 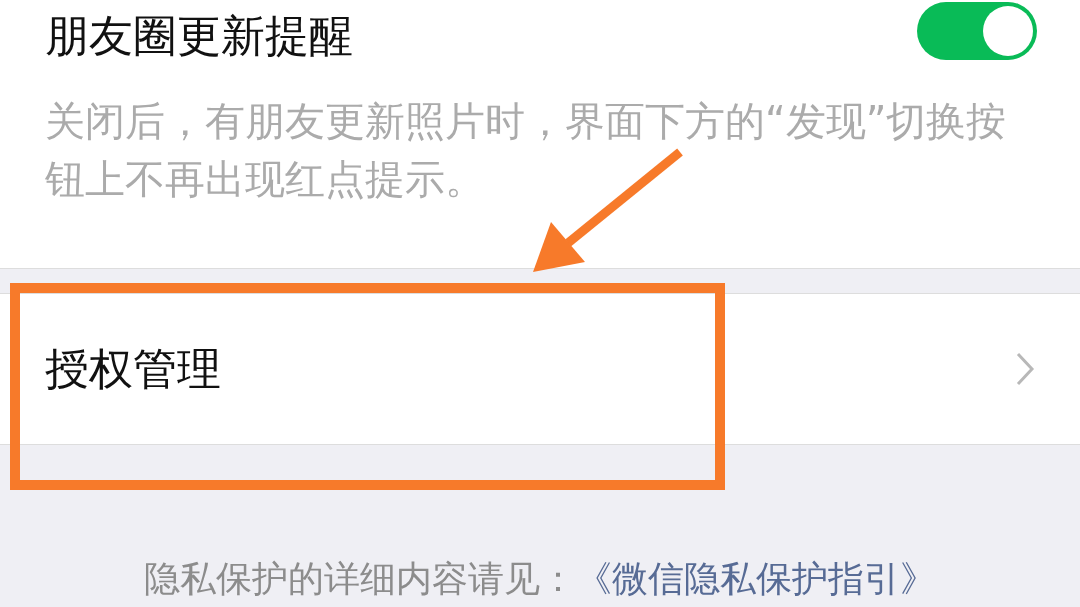 What do you see at coordinates (360, 578) in the screenshot?
I see `footer-text: 隐私保护的详细内容请见：` at bounding box center [360, 578].